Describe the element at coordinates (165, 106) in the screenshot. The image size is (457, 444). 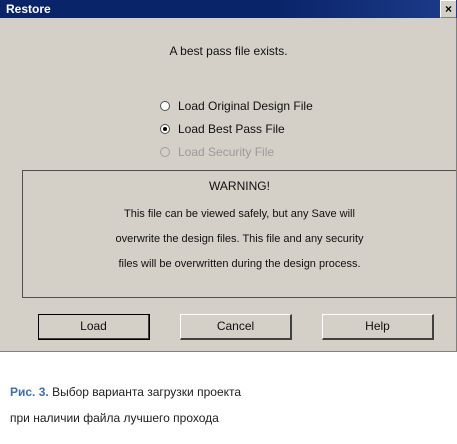
I see `radio-icon` at that location.